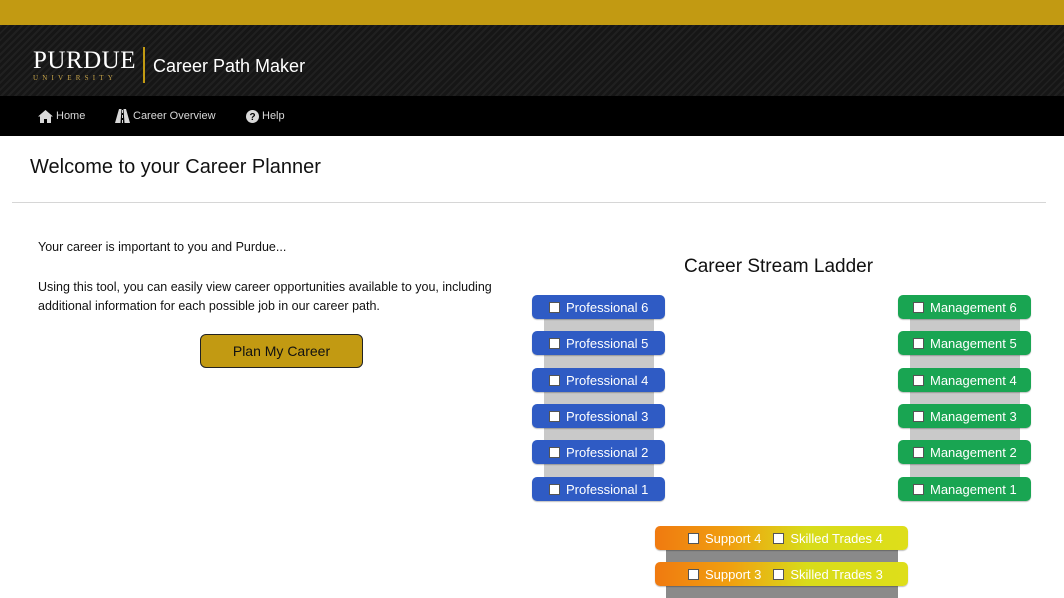 The width and height of the screenshot is (1064, 598). What do you see at coordinates (75, 78) in the screenshot?
I see `logo-subtitle: UNIVERSITY` at bounding box center [75, 78].